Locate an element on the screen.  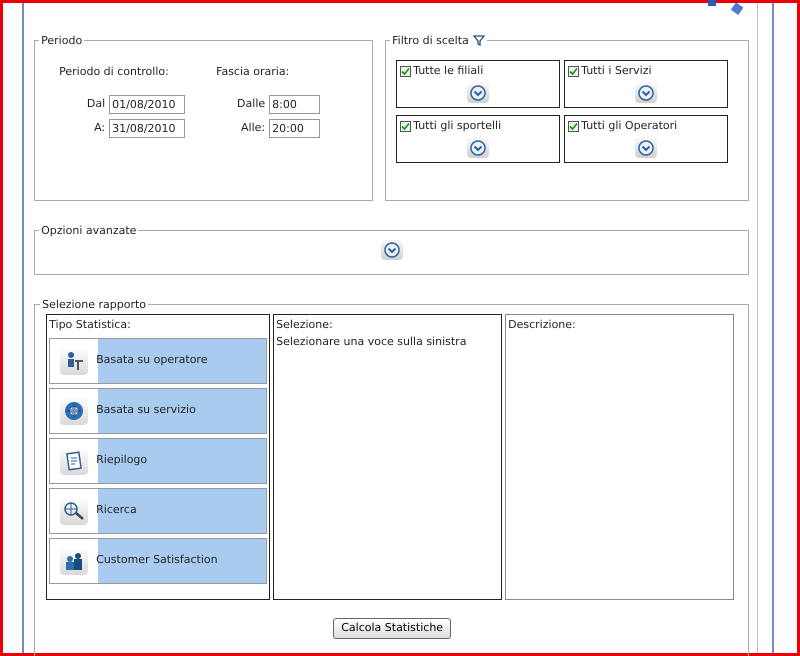
document-icon is located at coordinates (74, 460).